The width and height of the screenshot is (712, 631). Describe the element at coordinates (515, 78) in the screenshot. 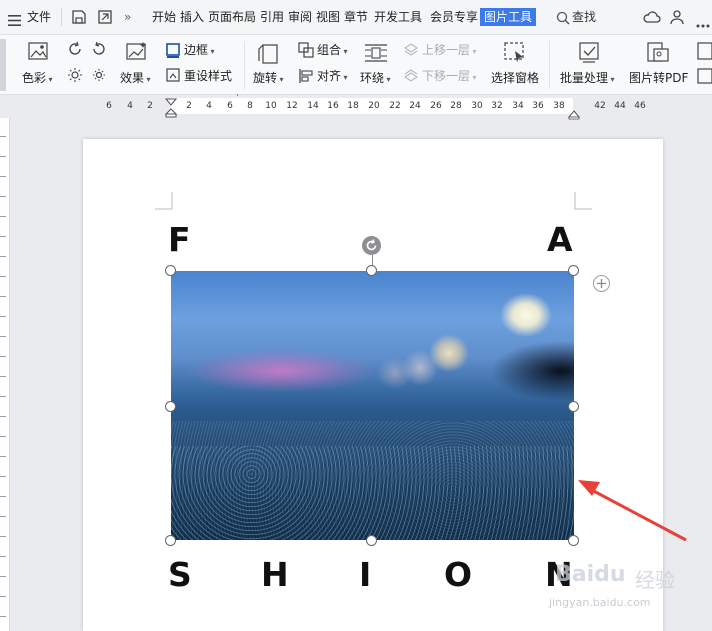

I see `selection-pane-button: 选择窗格` at that location.